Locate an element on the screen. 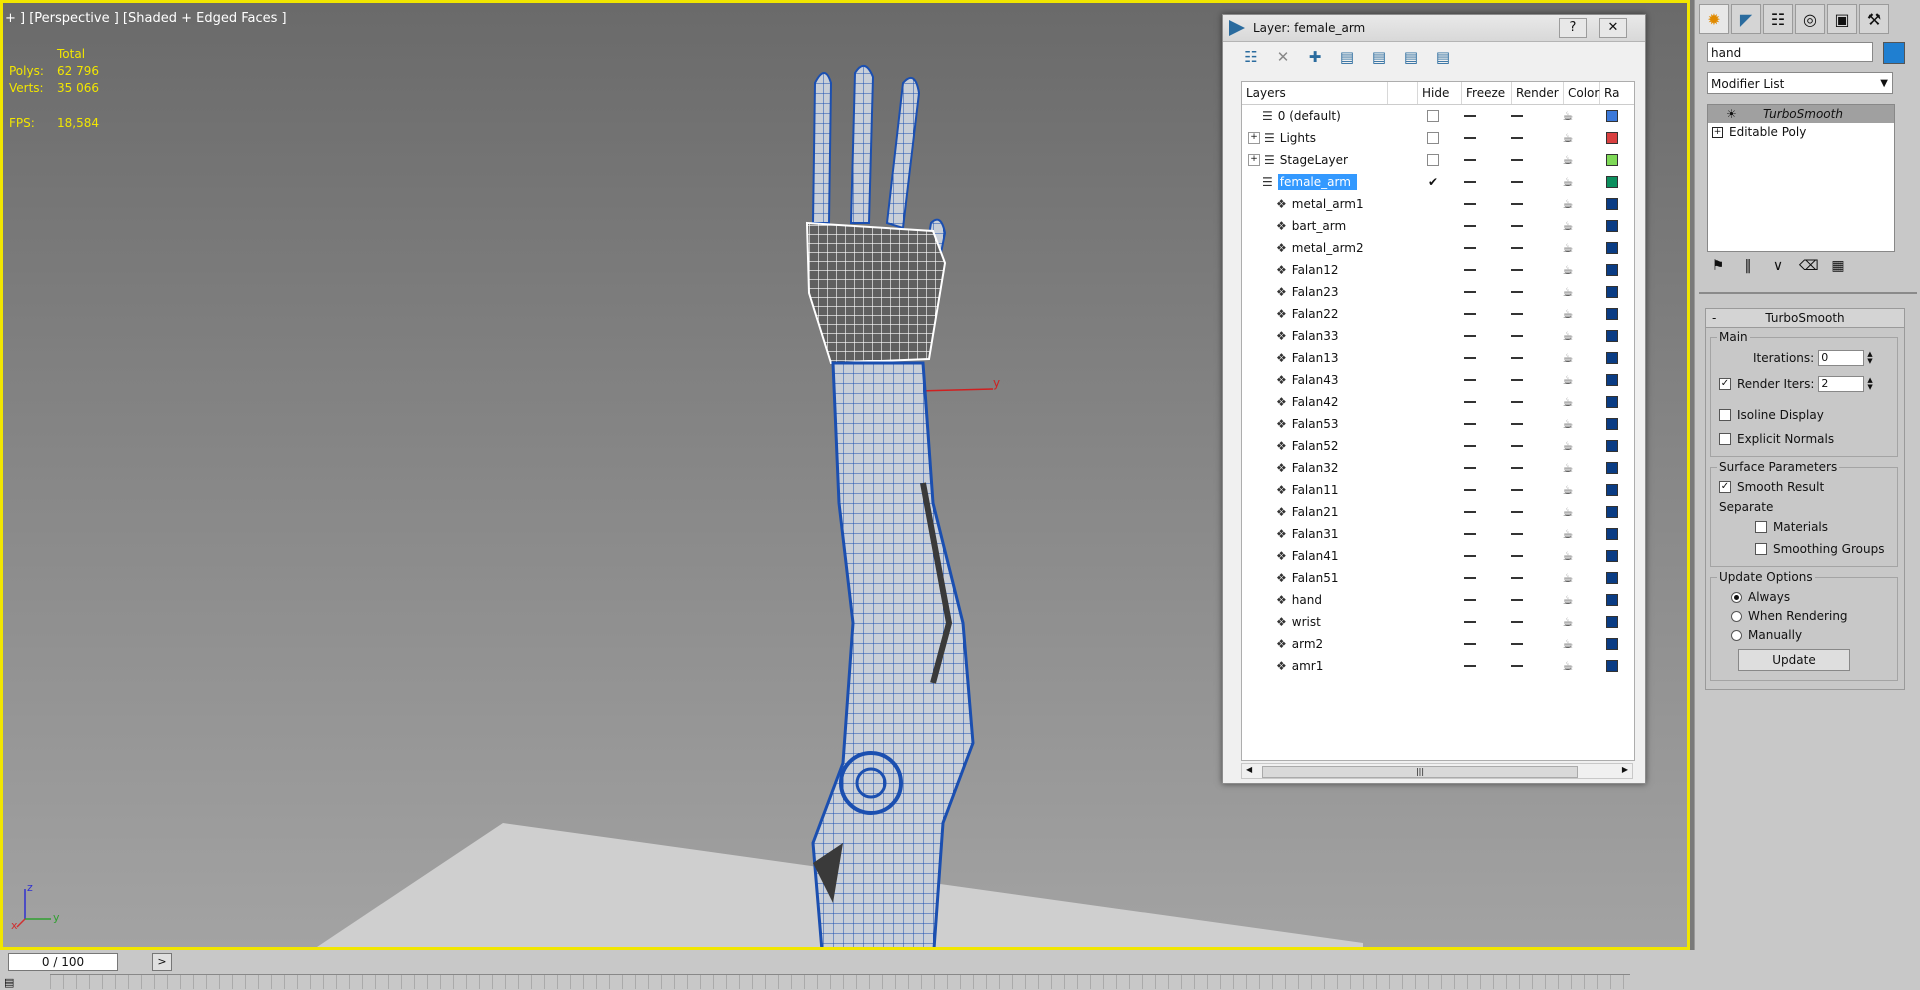  object-name: Falan23 is located at coordinates (1315, 292).